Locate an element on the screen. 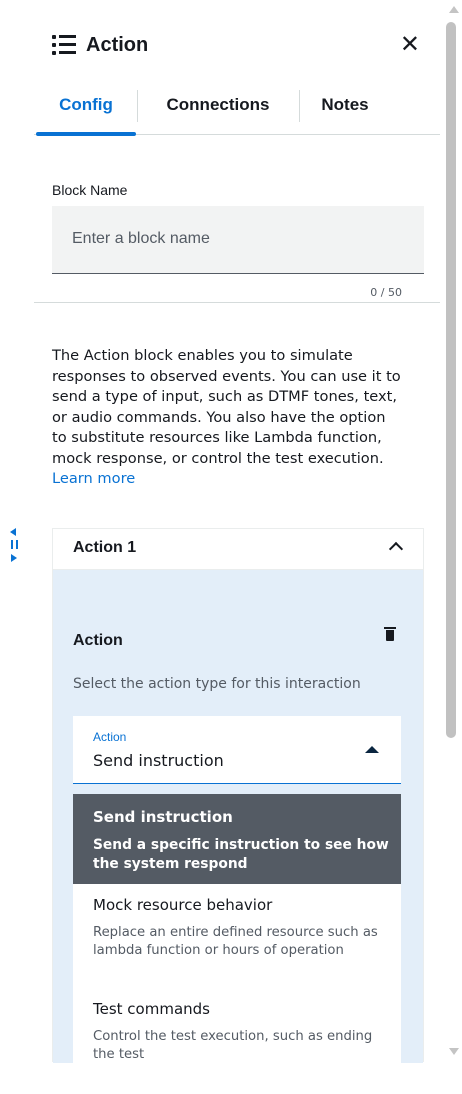  block-name-label: Block Name is located at coordinates (90, 190).